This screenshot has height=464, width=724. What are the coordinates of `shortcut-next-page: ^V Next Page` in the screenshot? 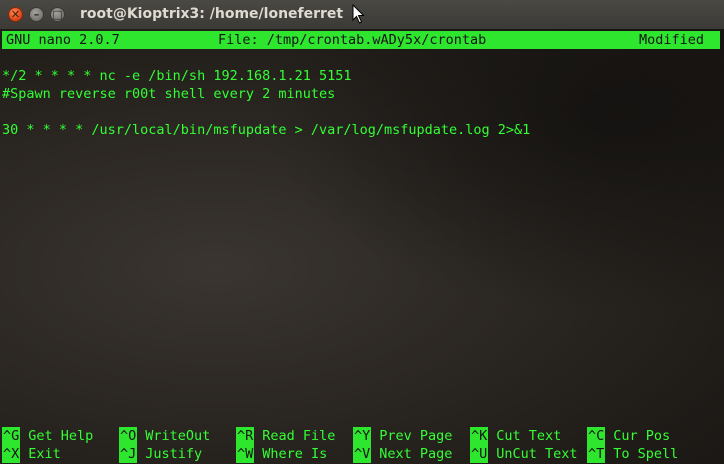 It's located at (402, 454).